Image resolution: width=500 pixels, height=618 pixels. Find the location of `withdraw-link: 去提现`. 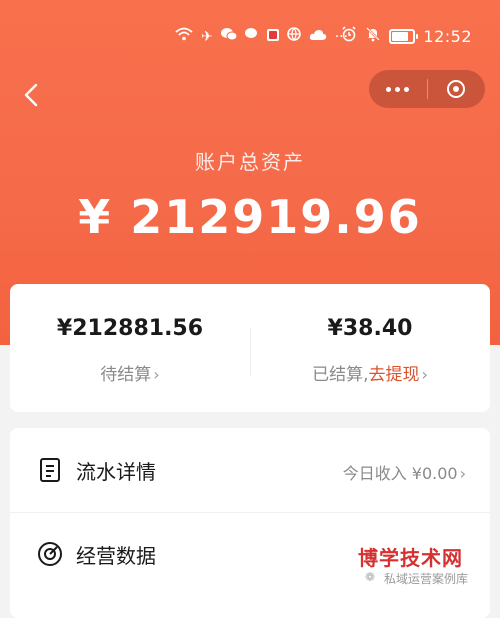

withdraw-link: 去提现 is located at coordinates (394, 375).